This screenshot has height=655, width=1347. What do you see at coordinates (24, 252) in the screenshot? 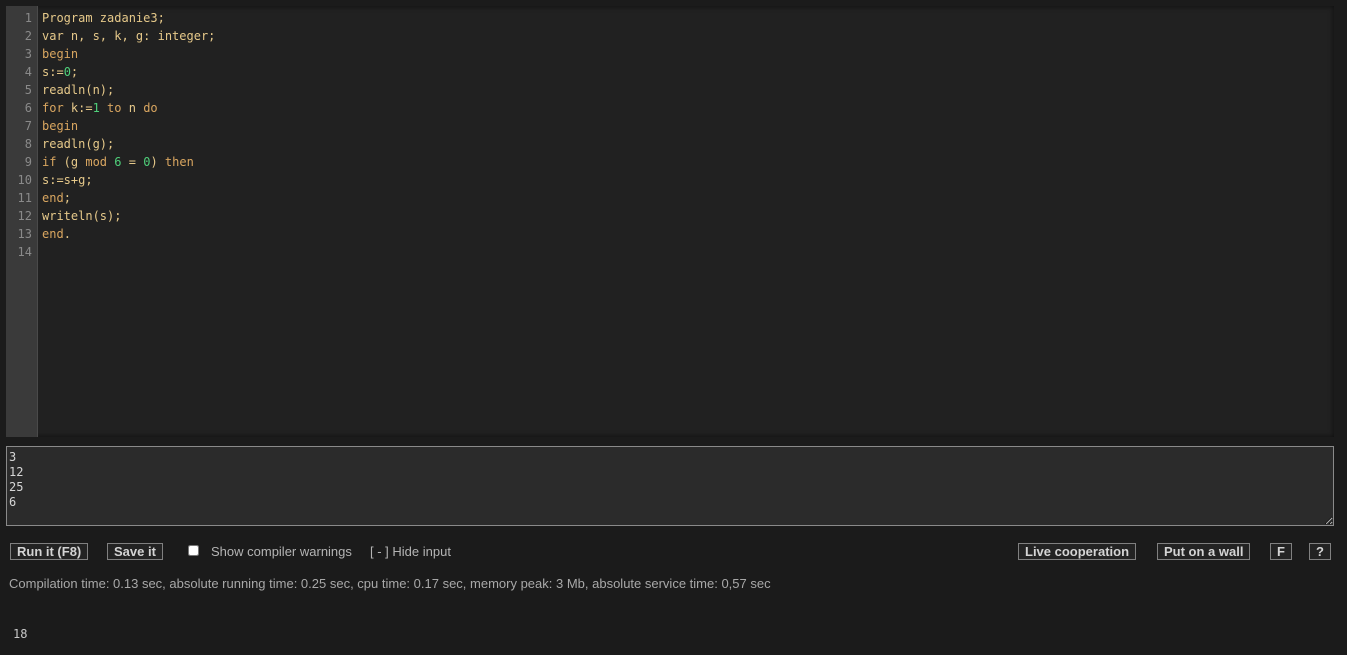
I see `line-number: 14` at bounding box center [24, 252].